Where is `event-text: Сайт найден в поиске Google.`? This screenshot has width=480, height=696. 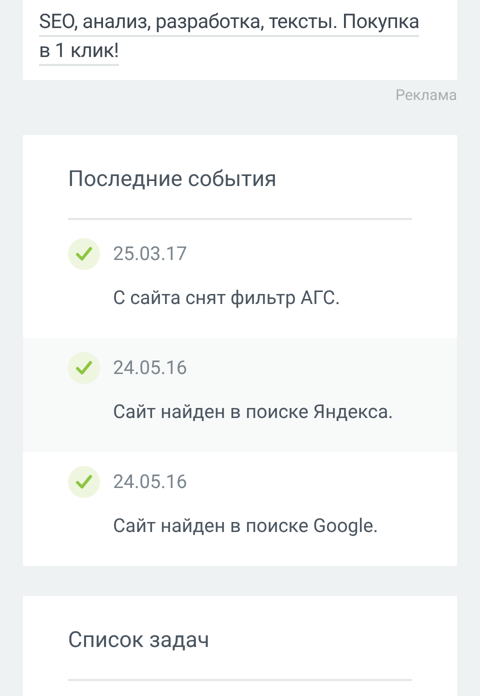
event-text: Сайт найден в поиске Google. is located at coordinates (245, 525).